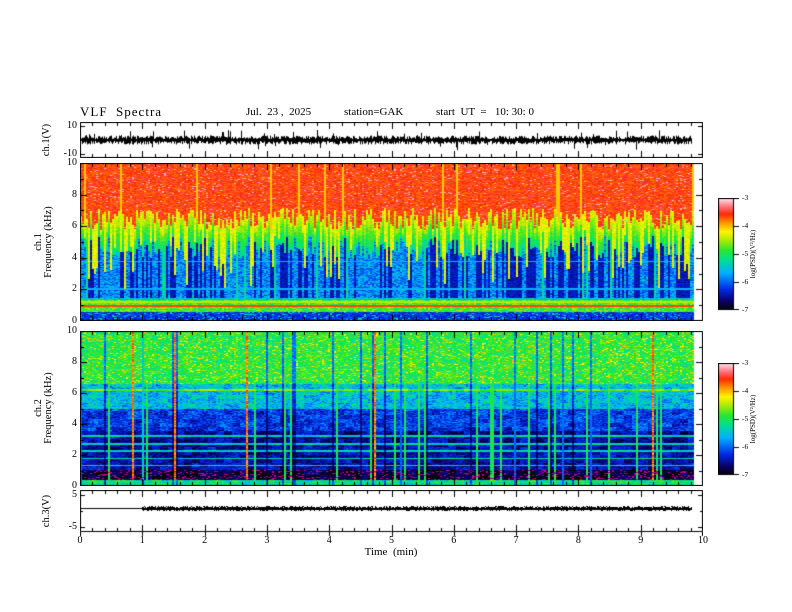 Image resolution: width=792 pixels, height=612 pixels. What do you see at coordinates (74, 423) in the screenshot?
I see `y-tick-label-ch2-spec: 4` at bounding box center [74, 423].